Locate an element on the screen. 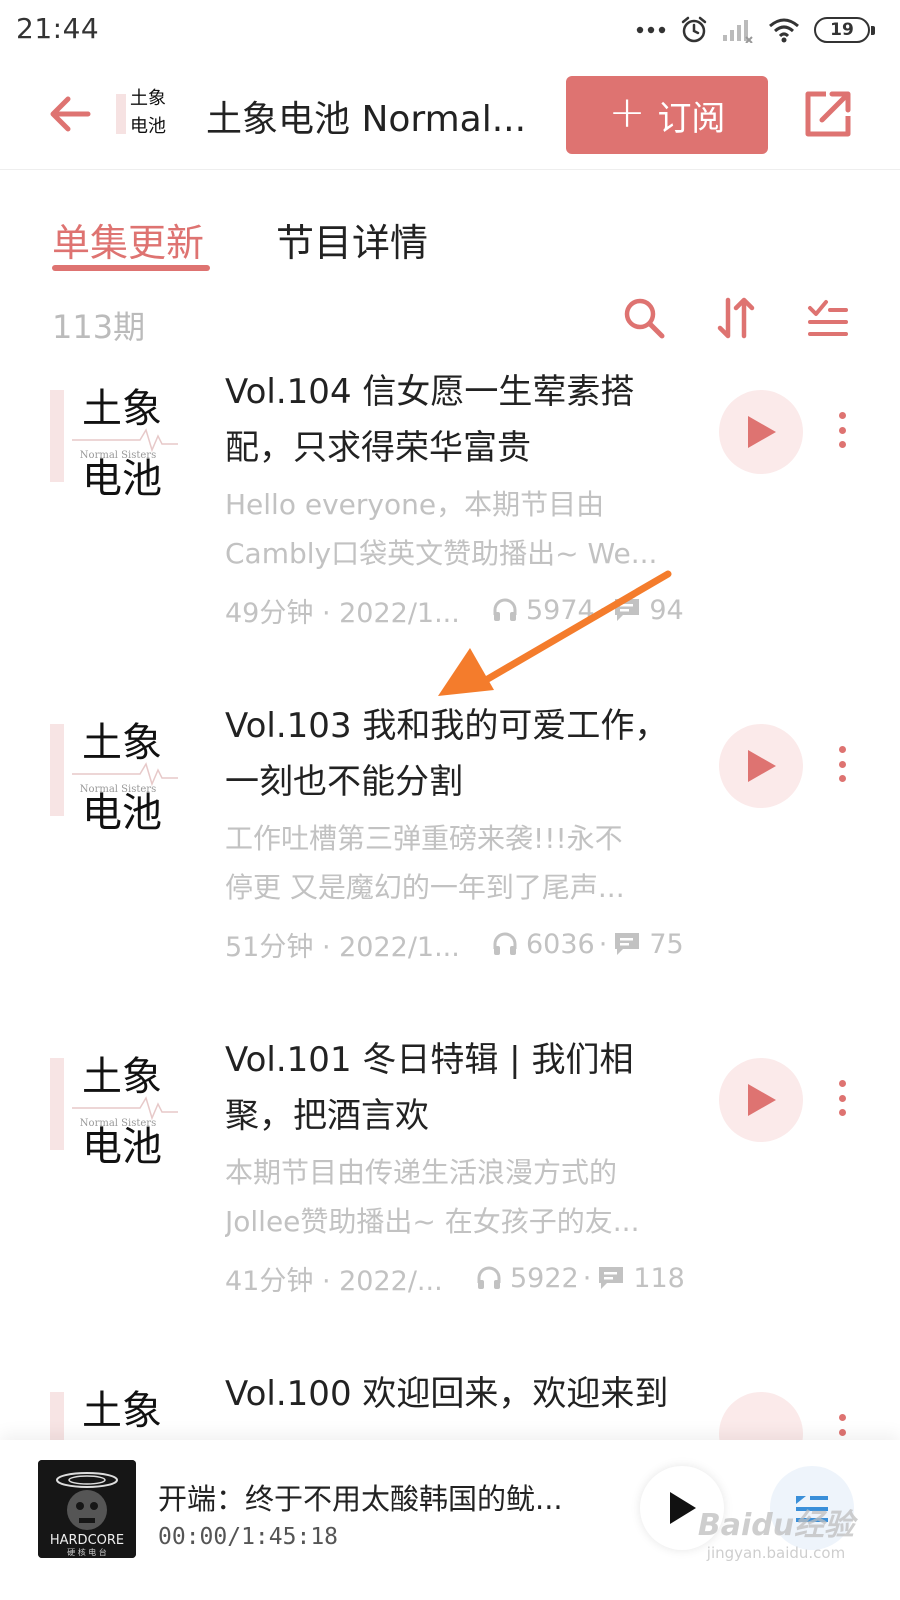  baidu-watermark: Baidu经验 jingyan.baidu.com is located at coordinates (776, 1531).